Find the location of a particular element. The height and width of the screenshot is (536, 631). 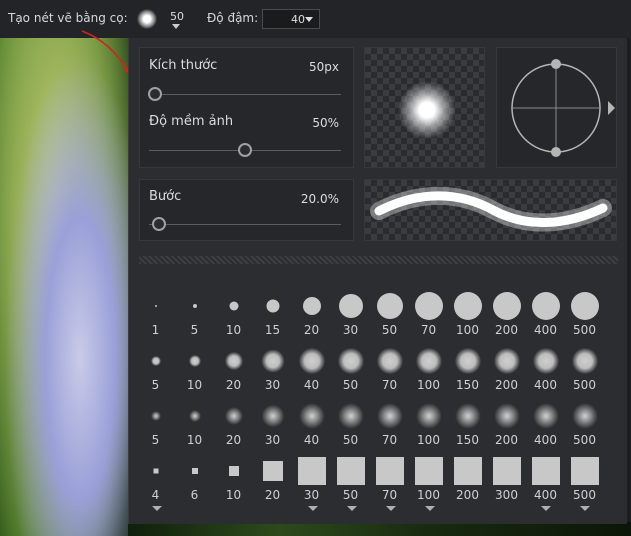

brush-preset-softer-dot-5: 5 is located at coordinates (155, 423).